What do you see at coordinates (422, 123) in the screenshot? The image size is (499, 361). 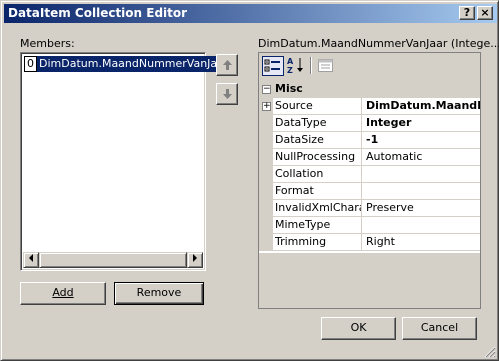 I see `property-value: Integer` at bounding box center [422, 123].